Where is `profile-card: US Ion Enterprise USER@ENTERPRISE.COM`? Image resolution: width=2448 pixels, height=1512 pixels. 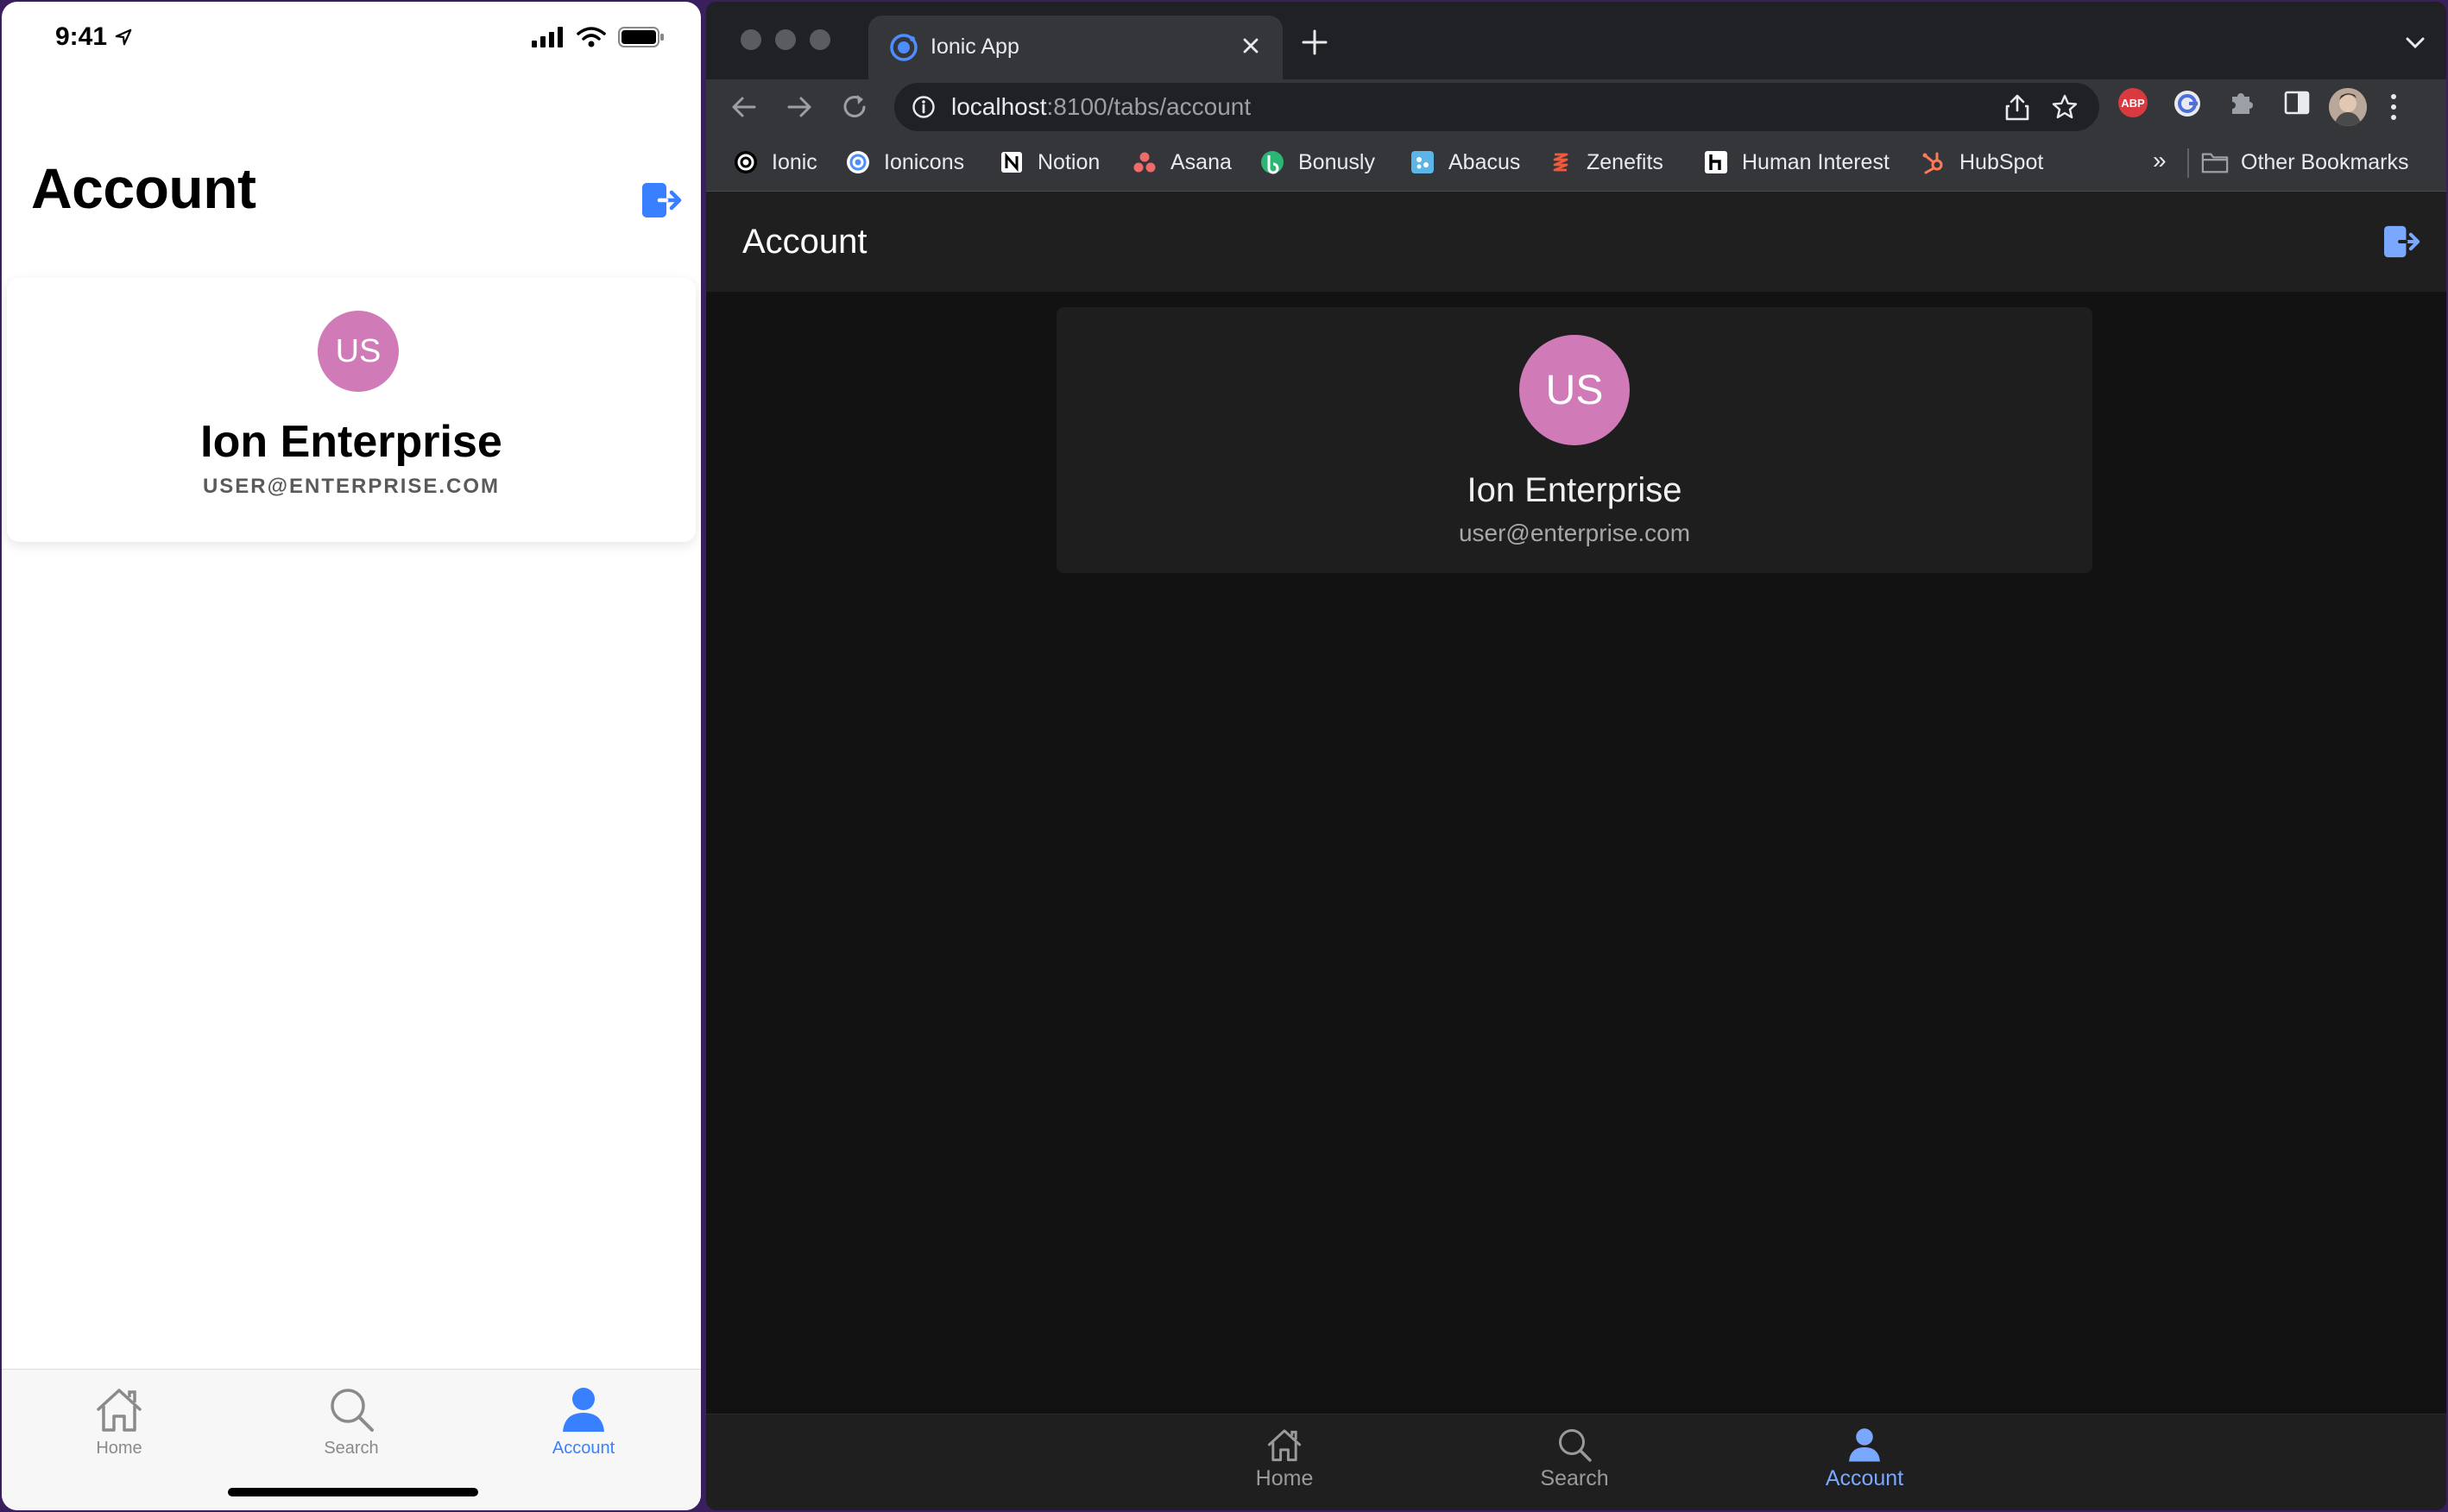 profile-card: US Ion Enterprise USER@ENTERPRISE.COM is located at coordinates (352, 410).